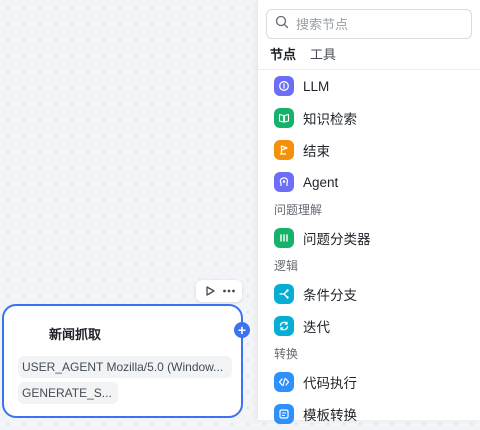 Image resolution: width=480 pixels, height=430 pixels. Describe the element at coordinates (330, 295) in the screenshot. I see `node-item-label: 条件分支` at that location.